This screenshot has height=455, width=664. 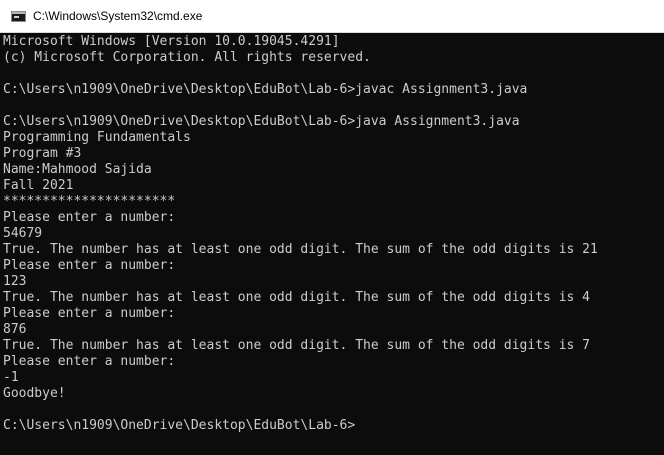 I want to click on console-window-icon, so click(x=18, y=16).